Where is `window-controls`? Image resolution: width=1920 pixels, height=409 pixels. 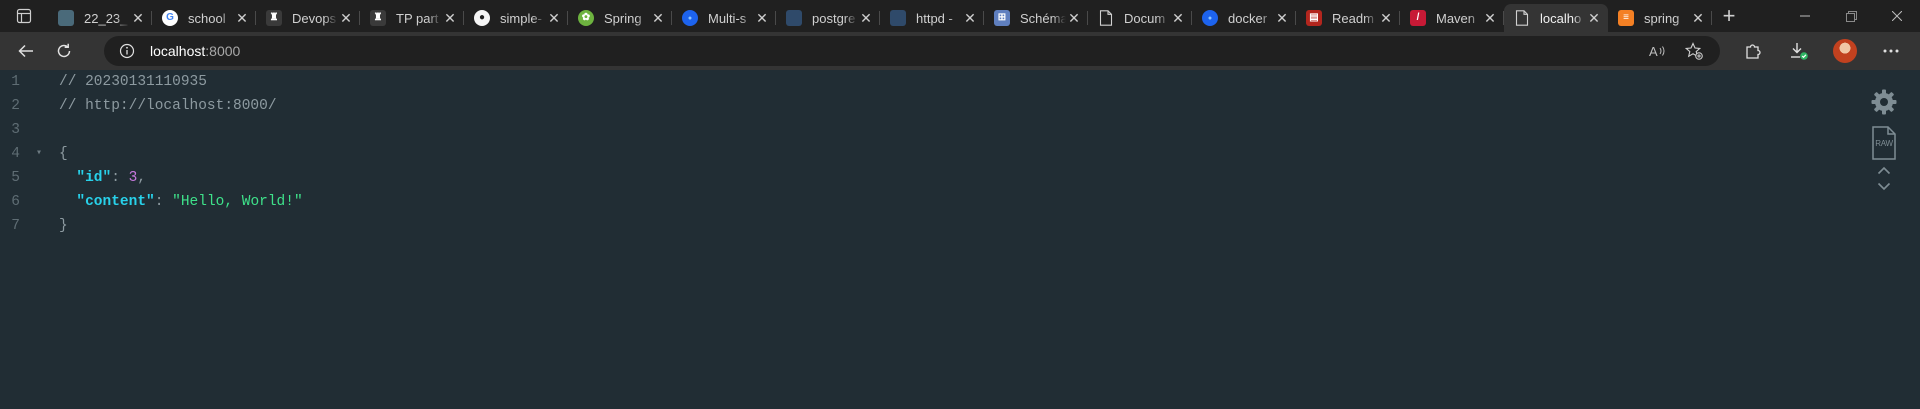
window-controls is located at coordinates (1851, 16).